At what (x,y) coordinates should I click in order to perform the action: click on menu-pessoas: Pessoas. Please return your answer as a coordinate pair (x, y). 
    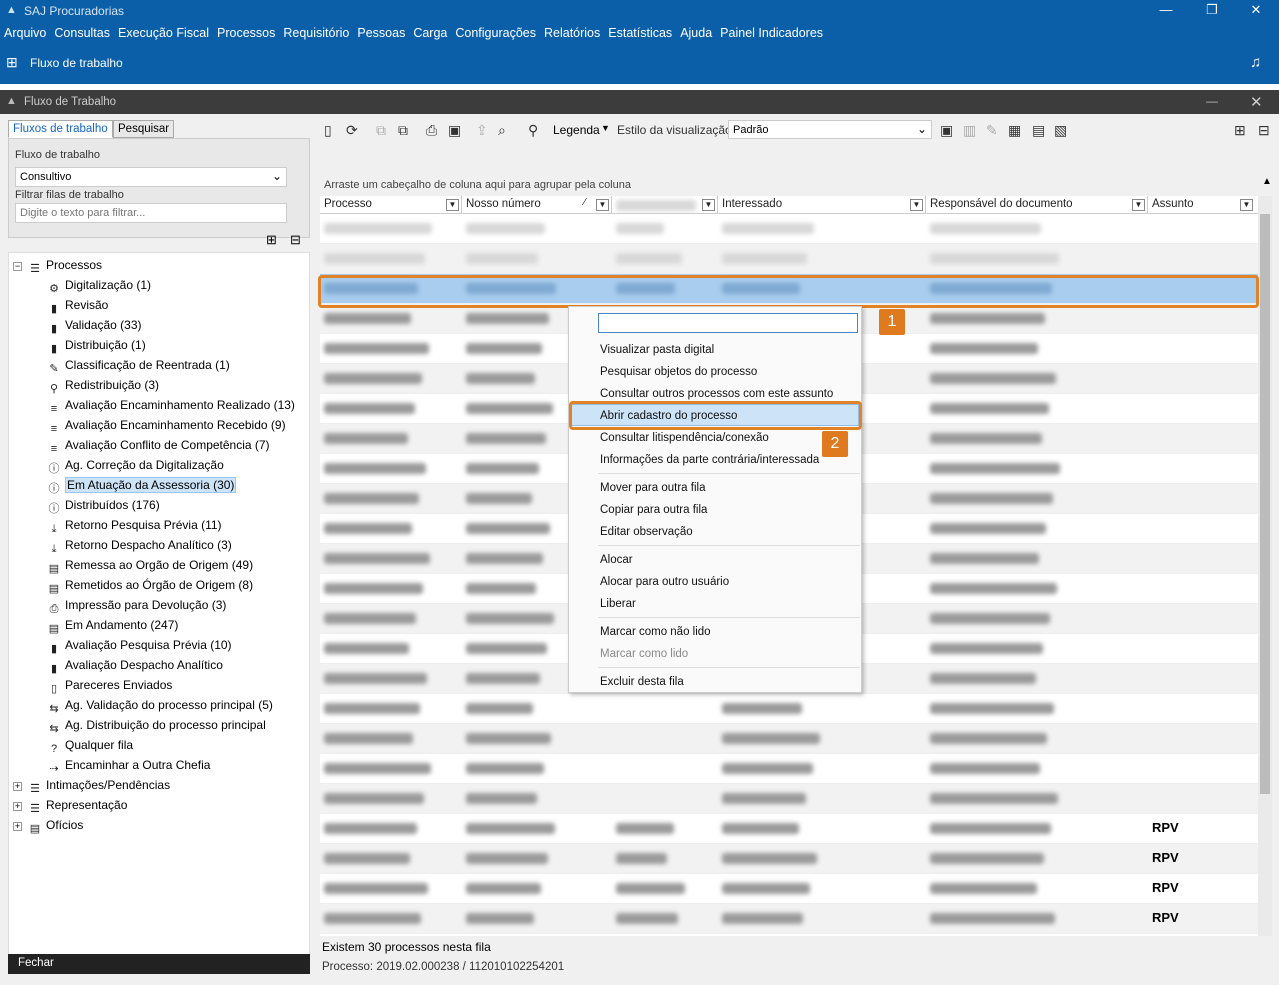
    Looking at the image, I should click on (381, 33).